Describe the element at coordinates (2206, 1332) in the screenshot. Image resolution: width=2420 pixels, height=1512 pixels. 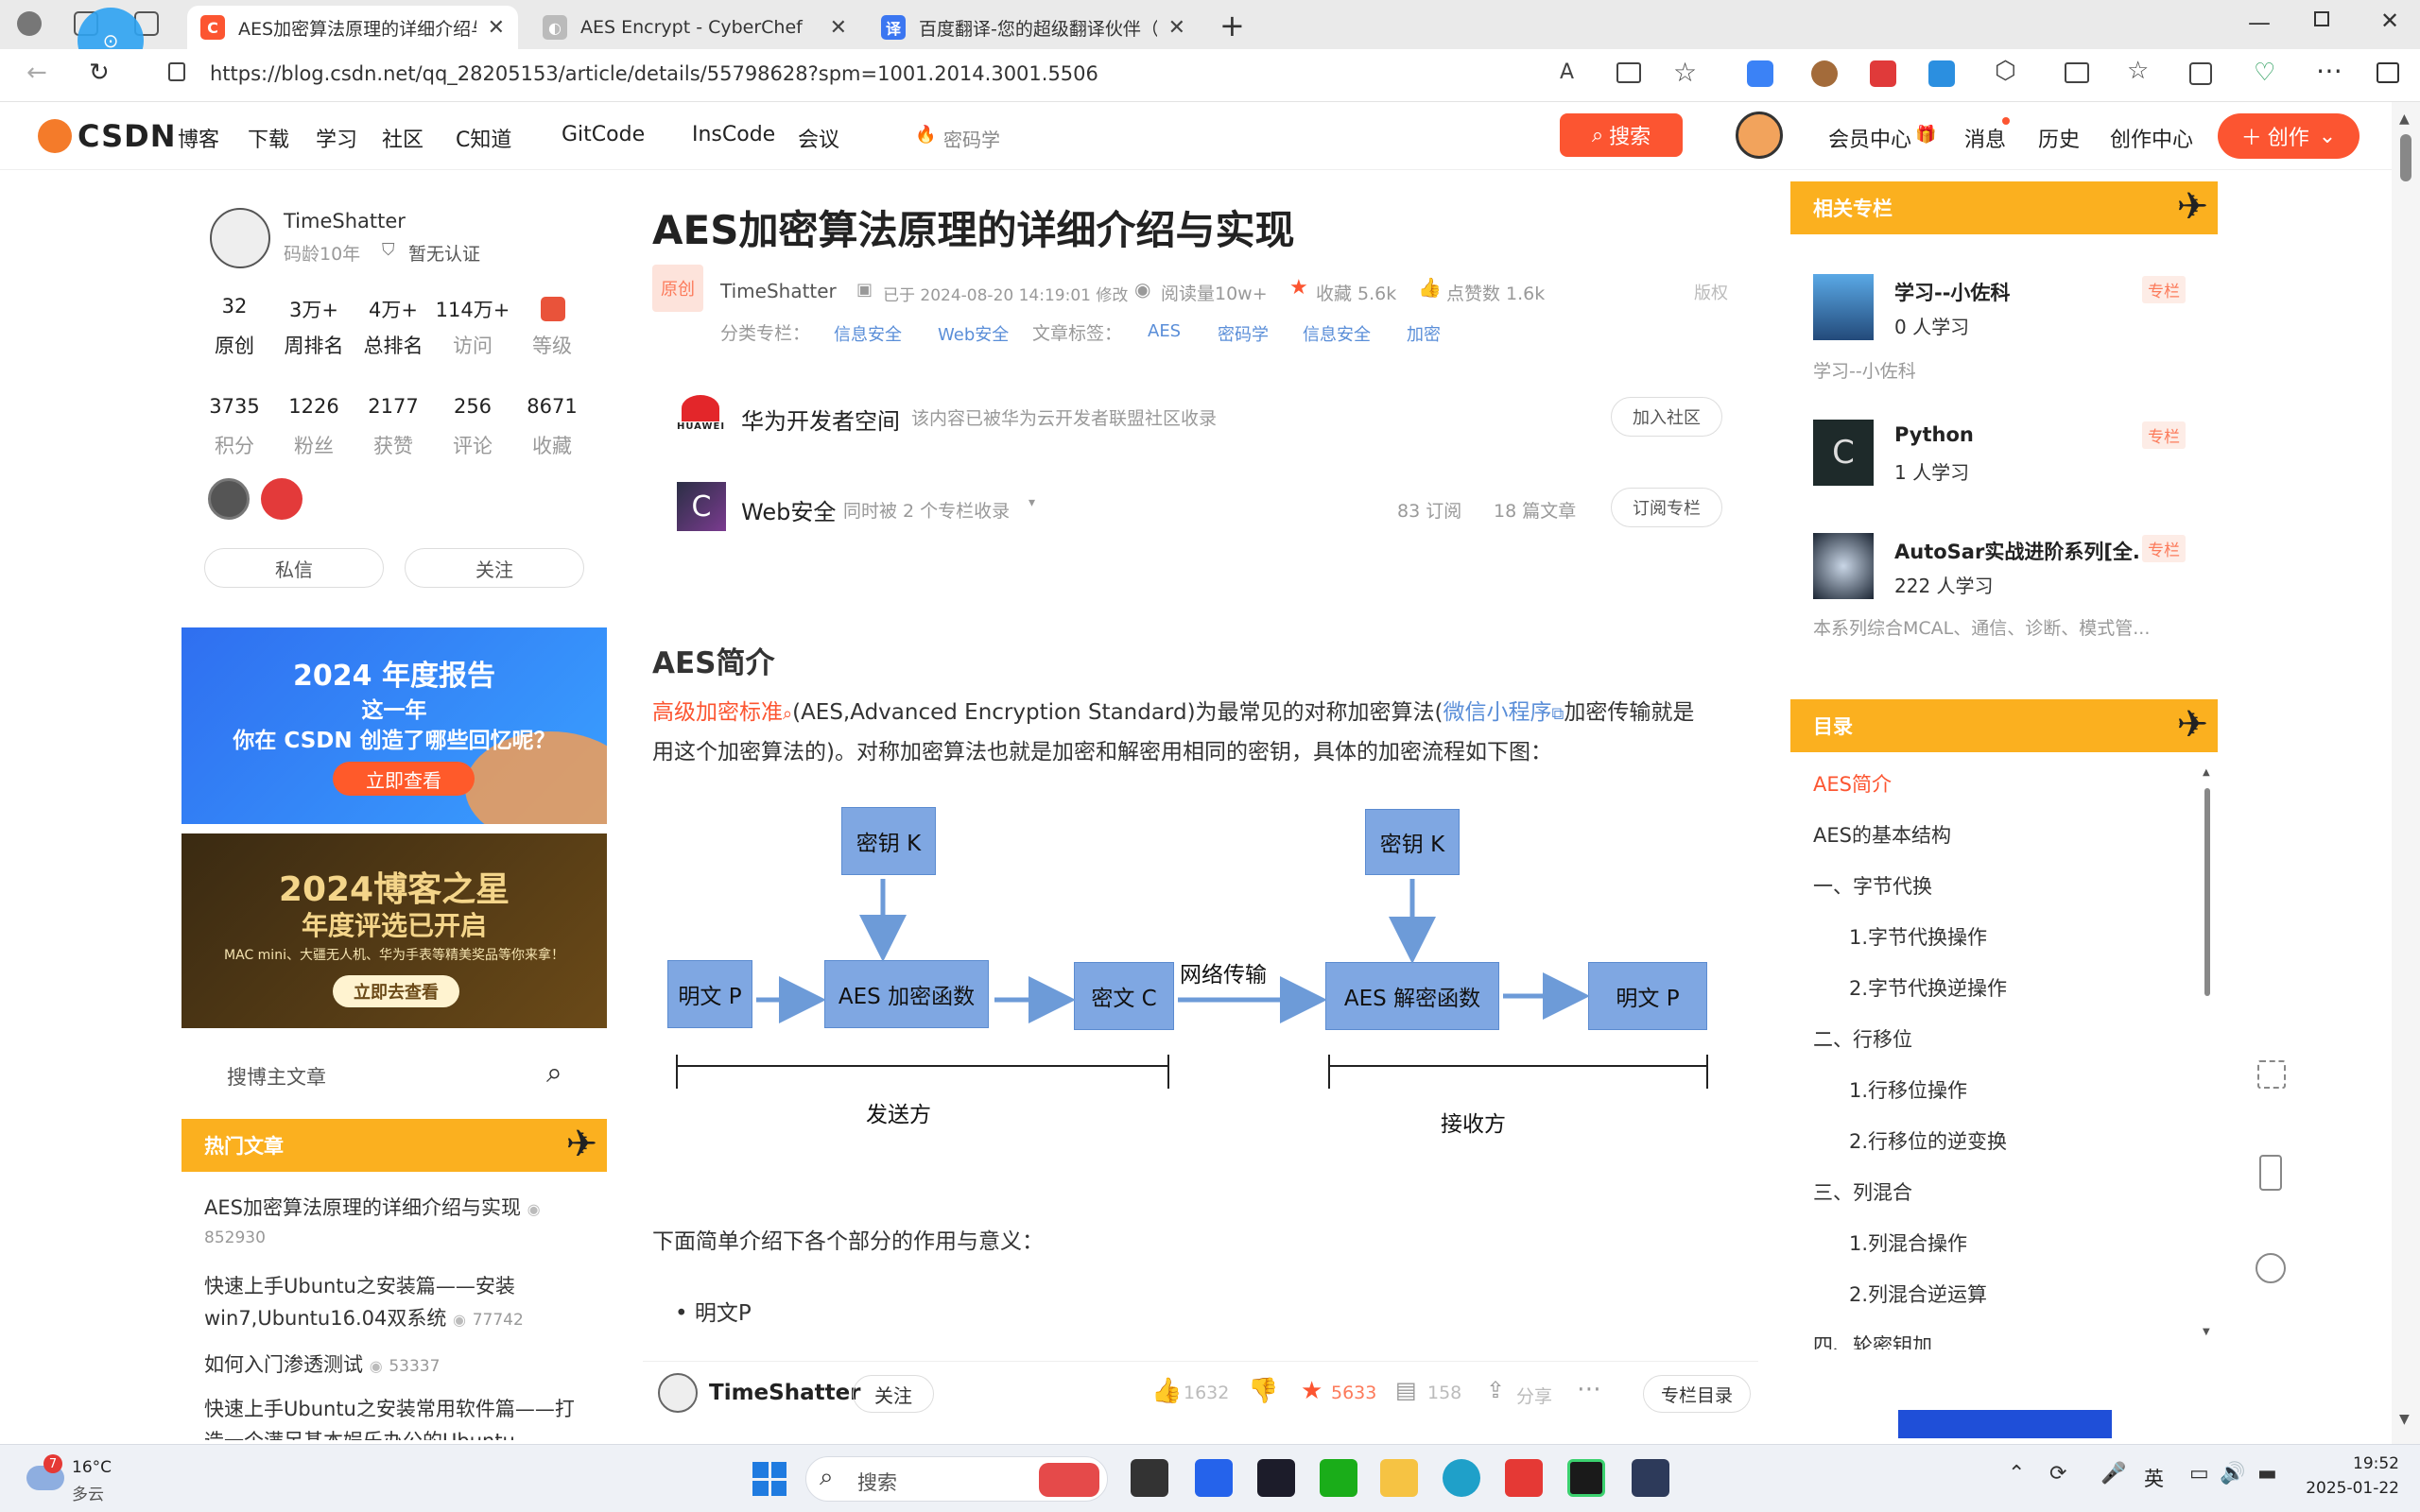
I see `toc-scroll-down-icon: ▼` at that location.